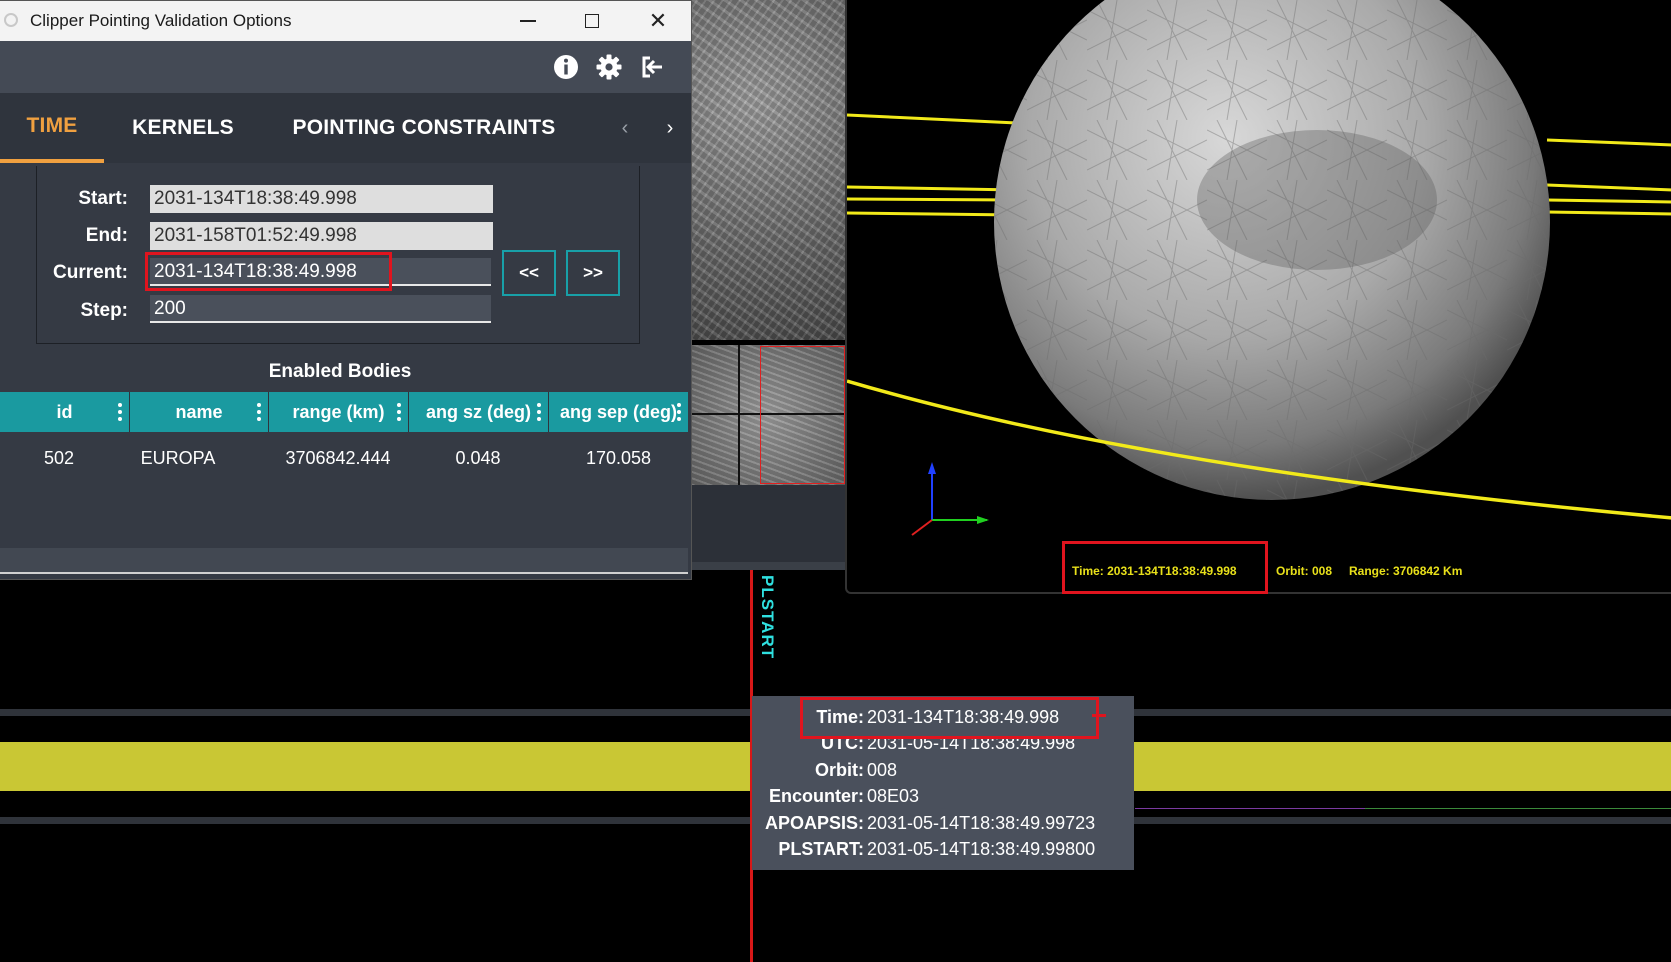  Describe the element at coordinates (106, 235) in the screenshot. I see `end-label: End:` at that location.